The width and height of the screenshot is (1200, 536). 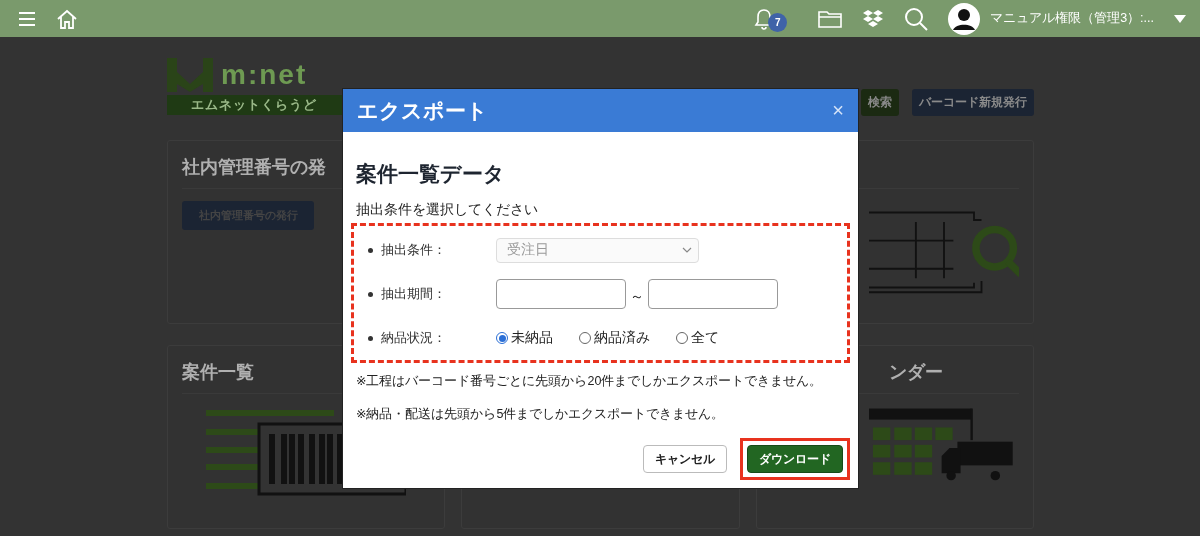 I want to click on note-text: ※納品・配送は先頭から5件までしかエクスポートできません。, so click(x=541, y=414).